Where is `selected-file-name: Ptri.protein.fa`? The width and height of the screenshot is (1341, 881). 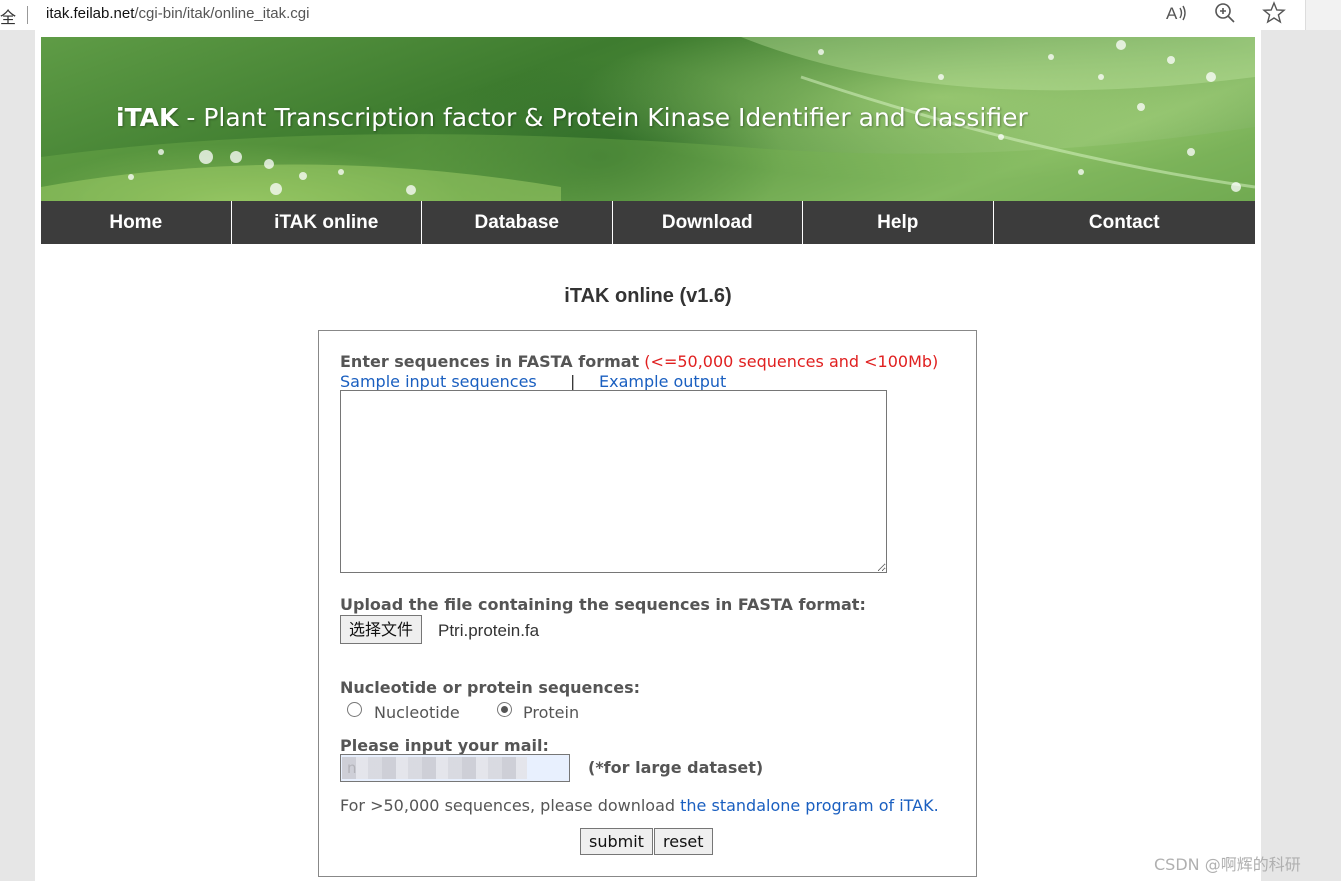
selected-file-name: Ptri.protein.fa is located at coordinates (489, 630).